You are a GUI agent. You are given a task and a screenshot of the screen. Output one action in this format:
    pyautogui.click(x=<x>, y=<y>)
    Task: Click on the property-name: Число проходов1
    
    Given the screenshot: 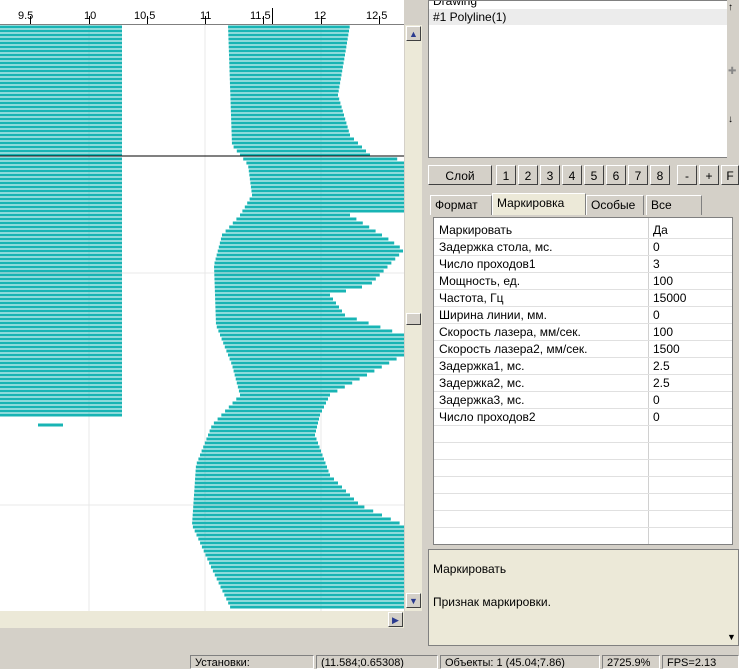 What is the action you would take?
    pyautogui.click(x=487, y=264)
    